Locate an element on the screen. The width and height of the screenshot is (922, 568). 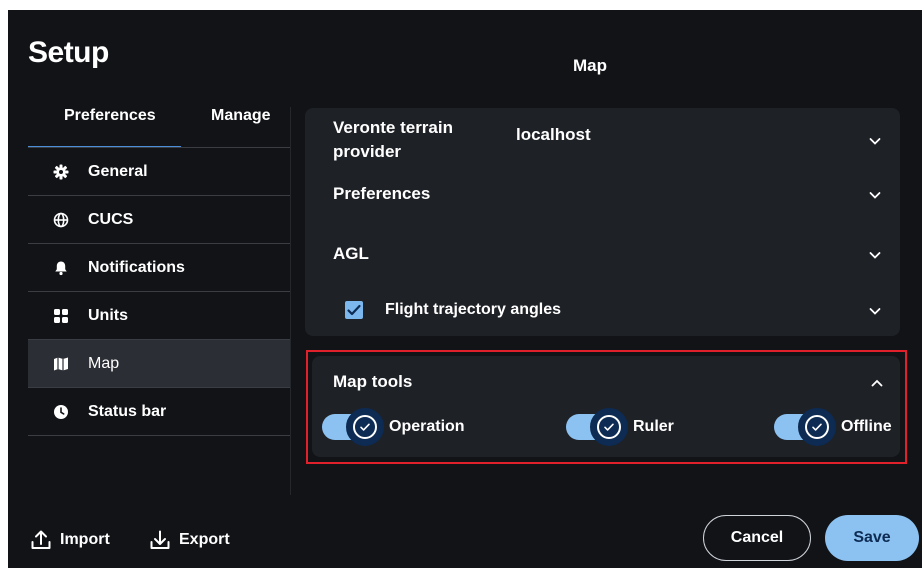
import-button: Import is located at coordinates (70, 540).